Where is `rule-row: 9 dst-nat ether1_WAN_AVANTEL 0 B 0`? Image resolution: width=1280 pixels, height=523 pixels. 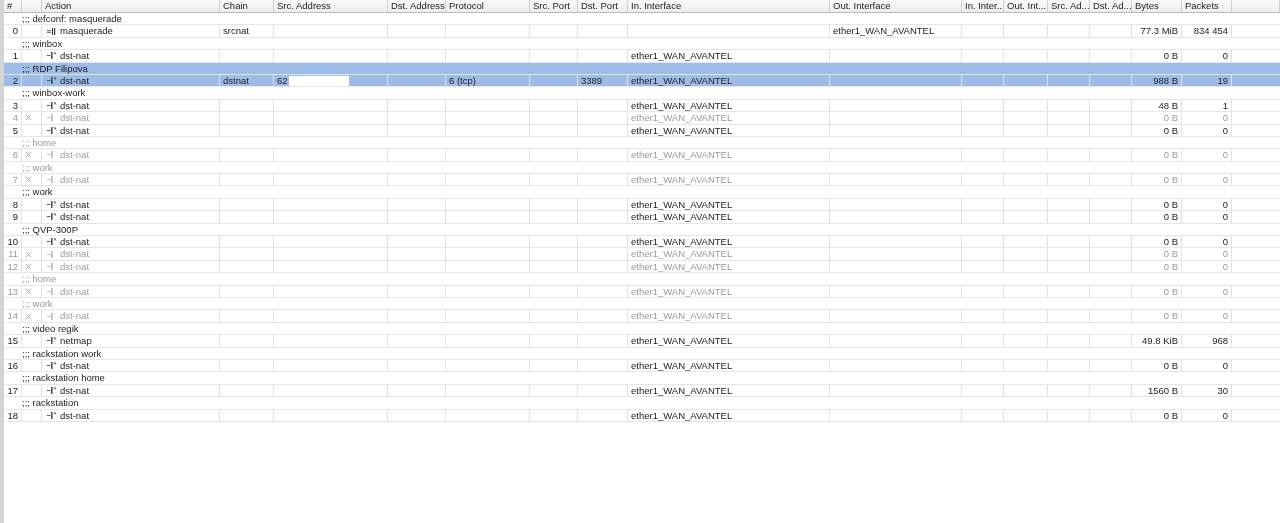 rule-row: 9 dst-nat ether1_WAN_AVANTEL 0 B 0 is located at coordinates (642, 217).